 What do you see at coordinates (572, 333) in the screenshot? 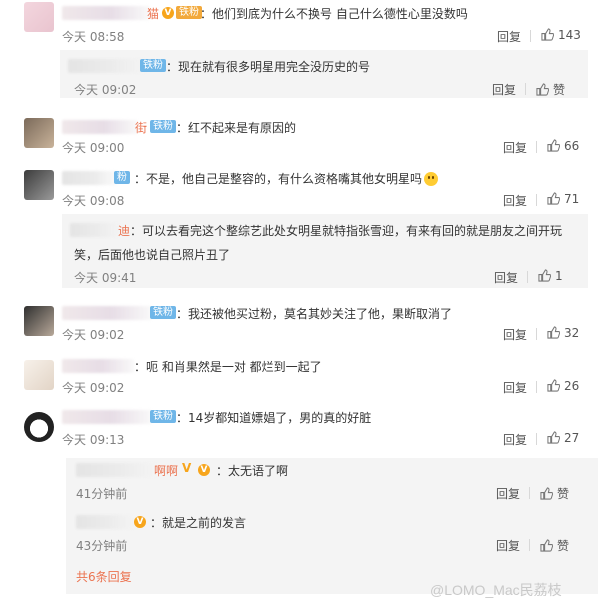
I see `like-count: 32` at bounding box center [572, 333].